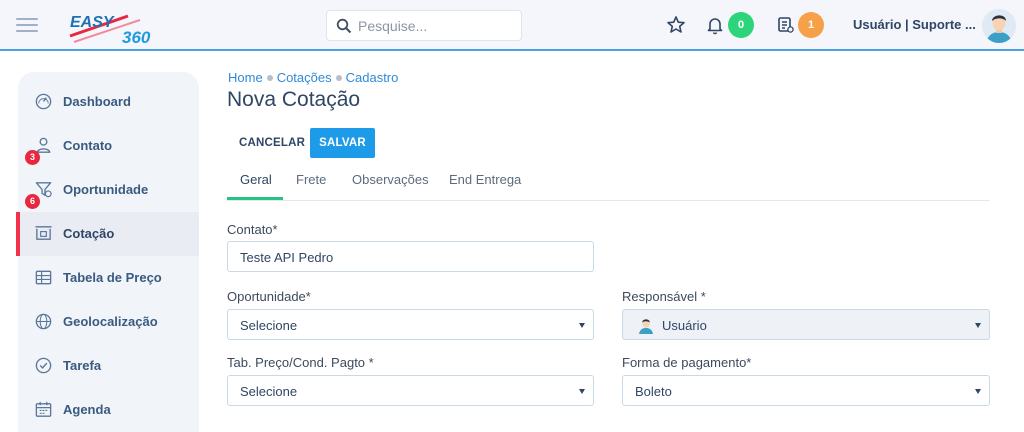 The image size is (1024, 432). What do you see at coordinates (252, 229) in the screenshot?
I see `contato-label: Contato*` at bounding box center [252, 229].